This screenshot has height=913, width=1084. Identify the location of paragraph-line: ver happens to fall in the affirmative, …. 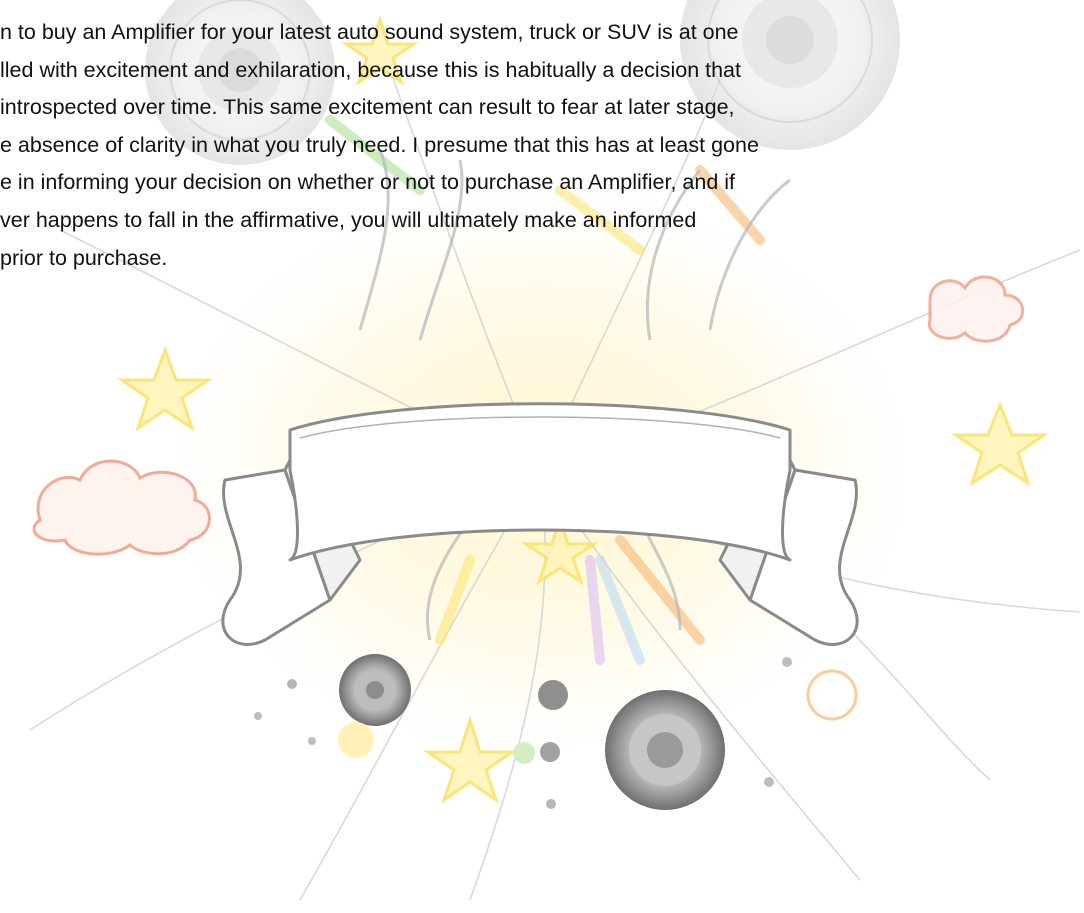
(348, 219).